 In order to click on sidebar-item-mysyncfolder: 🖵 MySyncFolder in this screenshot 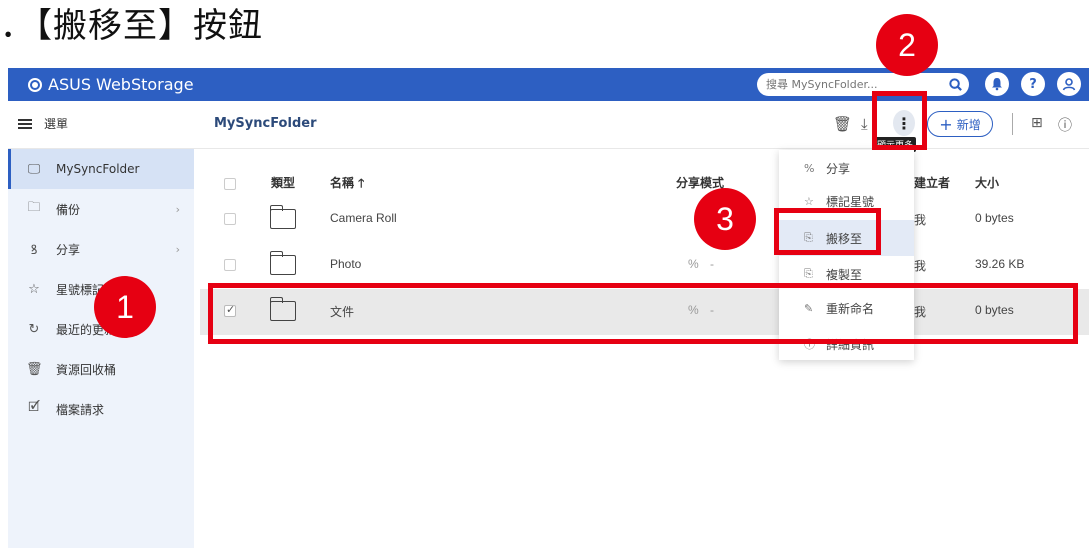, I will do `click(101, 169)`.